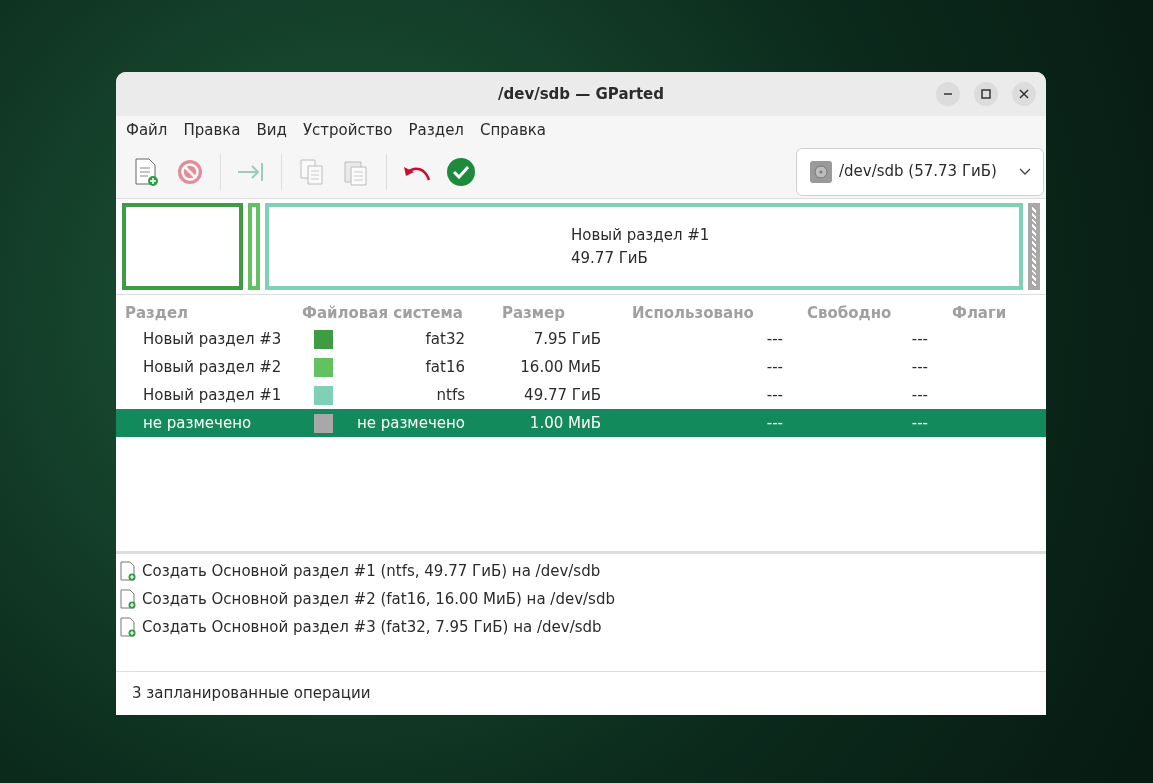 The width and height of the screenshot is (1153, 783). I want to click on window-title: /dev/sdb — GParted, so click(581, 94).